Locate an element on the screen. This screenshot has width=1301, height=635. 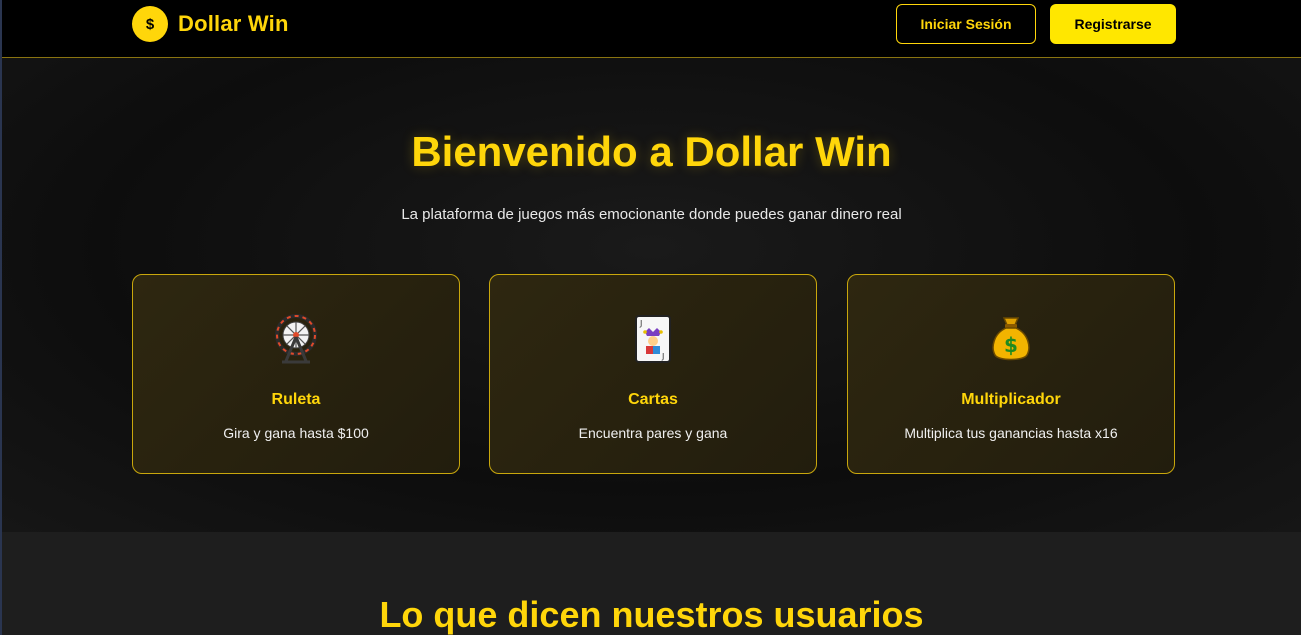
game-card-ruleta: Ruleta Gira y gana hasta $100 is located at coordinates (296, 374).